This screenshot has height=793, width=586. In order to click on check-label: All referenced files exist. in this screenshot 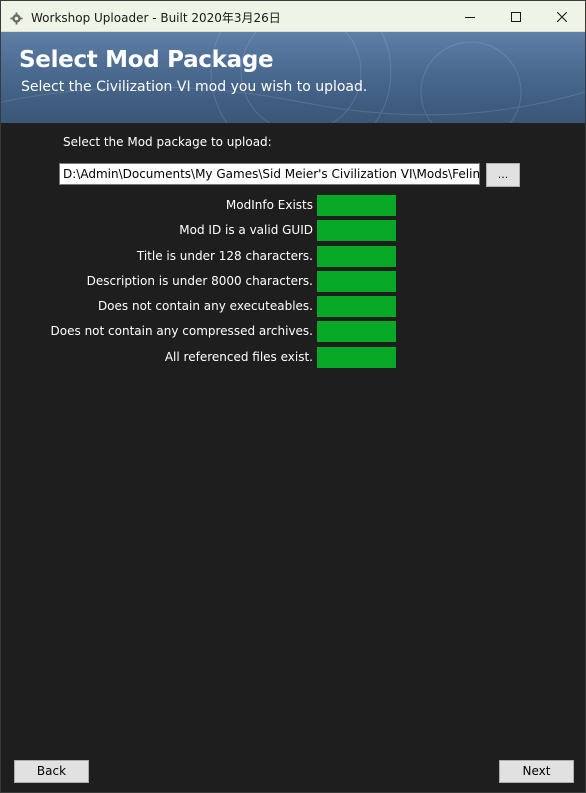, I will do `click(238, 357)`.